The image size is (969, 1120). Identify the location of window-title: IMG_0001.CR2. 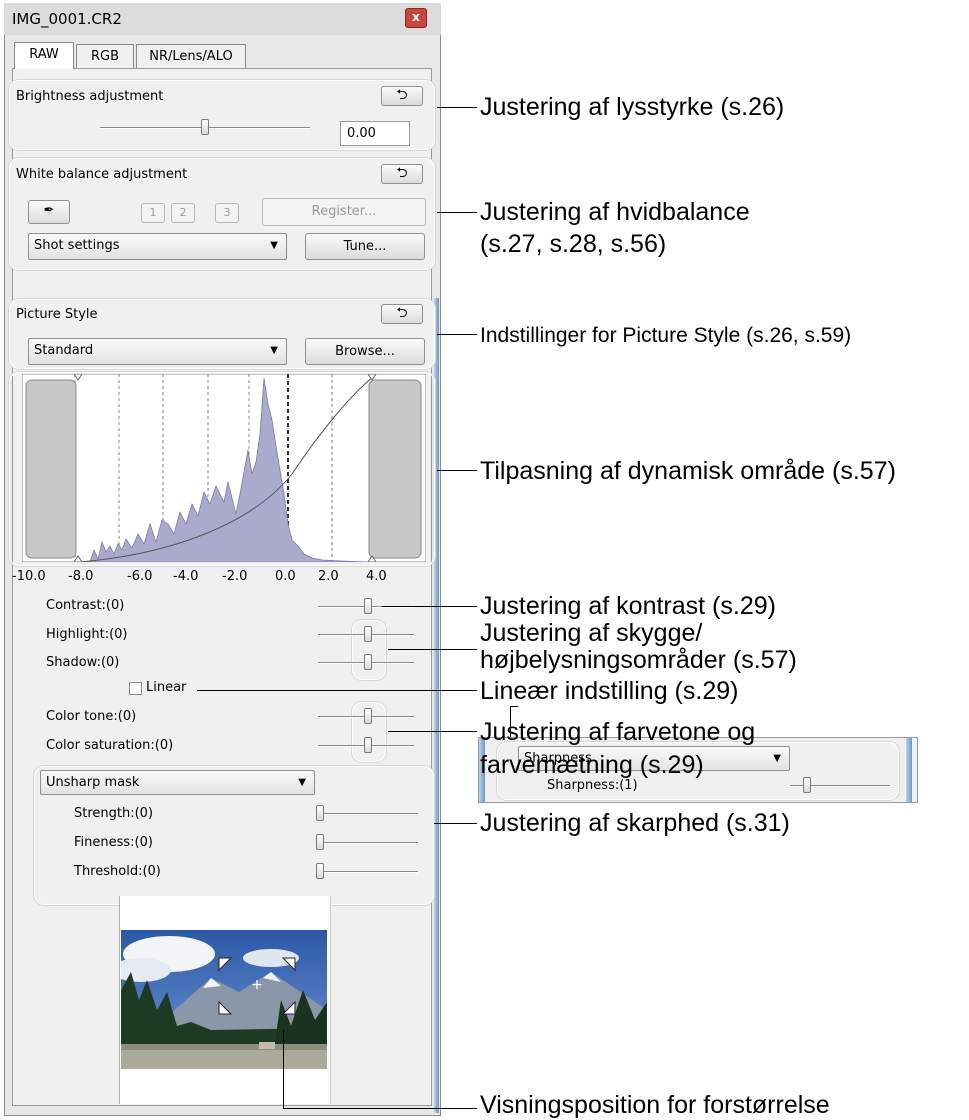
(67, 19).